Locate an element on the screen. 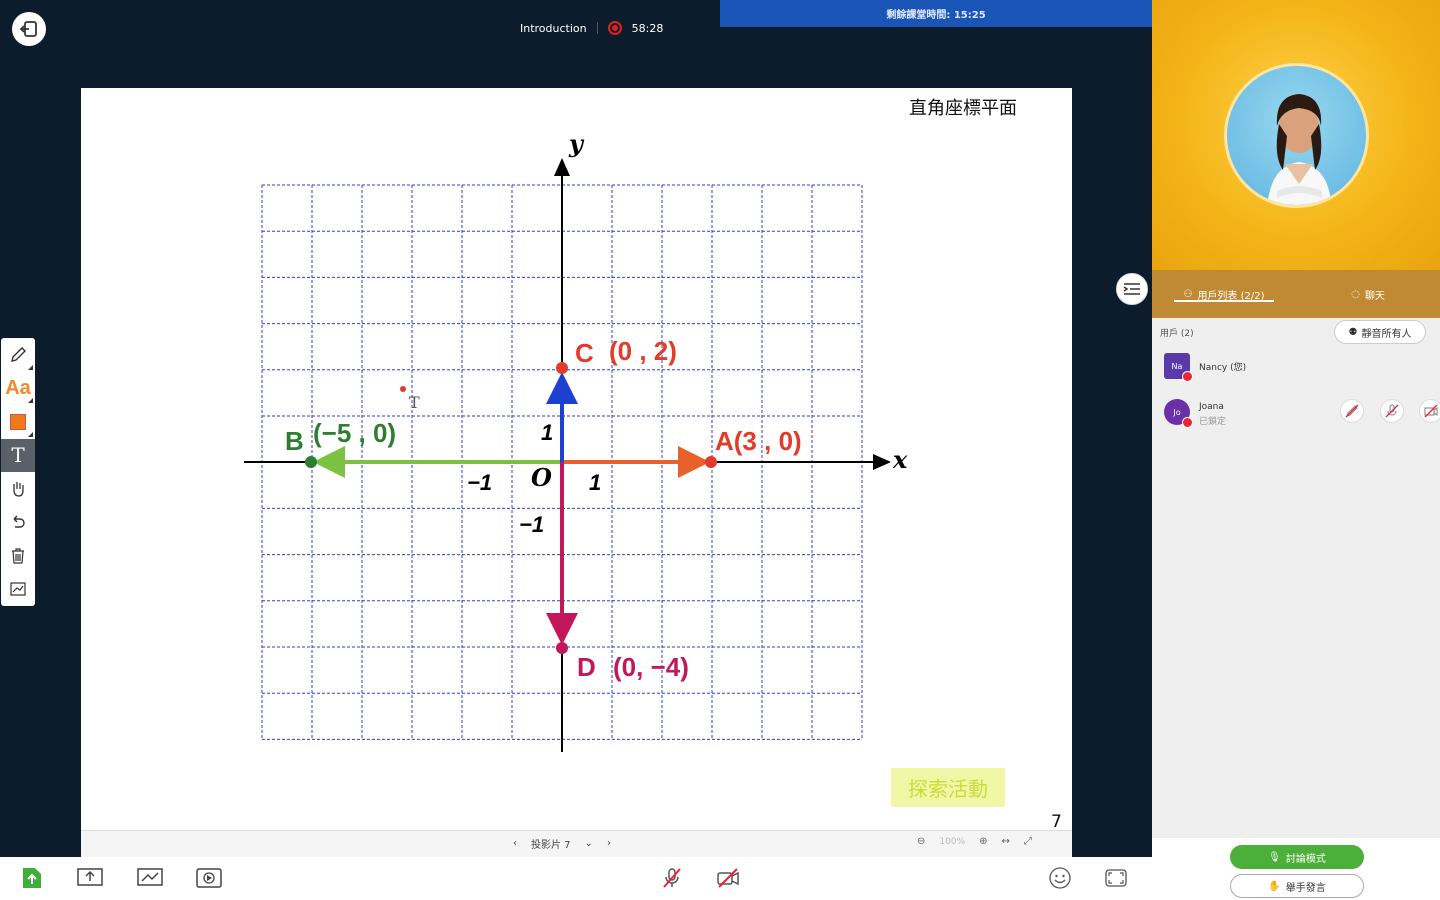 The height and width of the screenshot is (900, 1440). mute-all-label: 靜音所有人 is located at coordinates (1386, 334).